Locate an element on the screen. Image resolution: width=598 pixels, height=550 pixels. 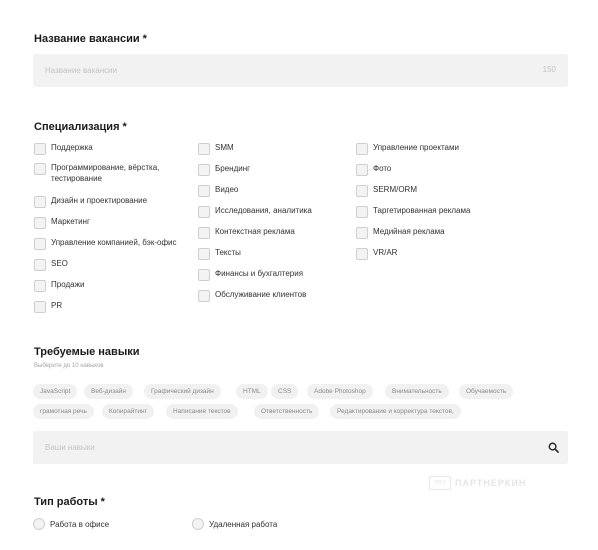
specialization-option: Управление проектами is located at coordinates (407, 148).